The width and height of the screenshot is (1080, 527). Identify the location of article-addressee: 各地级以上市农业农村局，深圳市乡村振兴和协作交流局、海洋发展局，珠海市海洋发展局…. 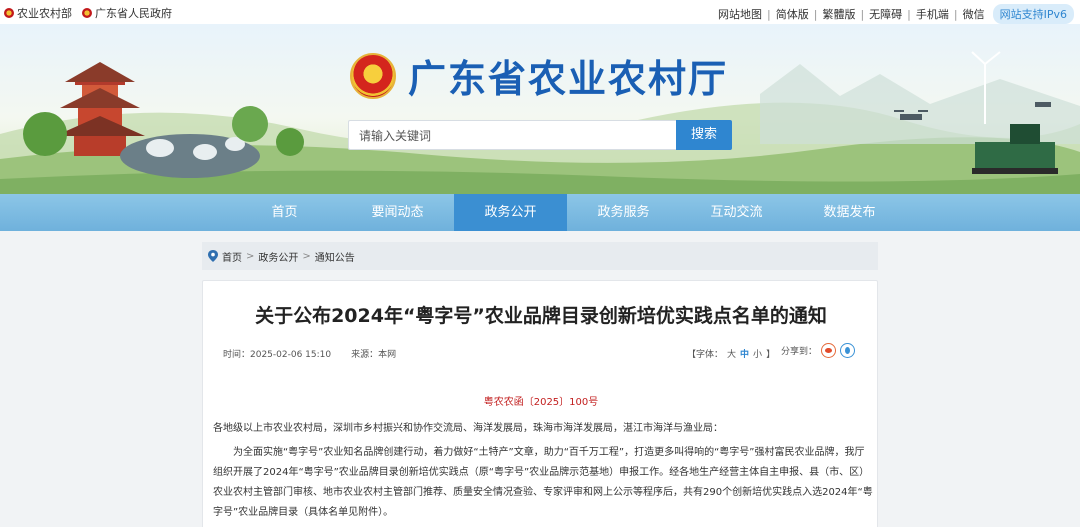
(468, 428).